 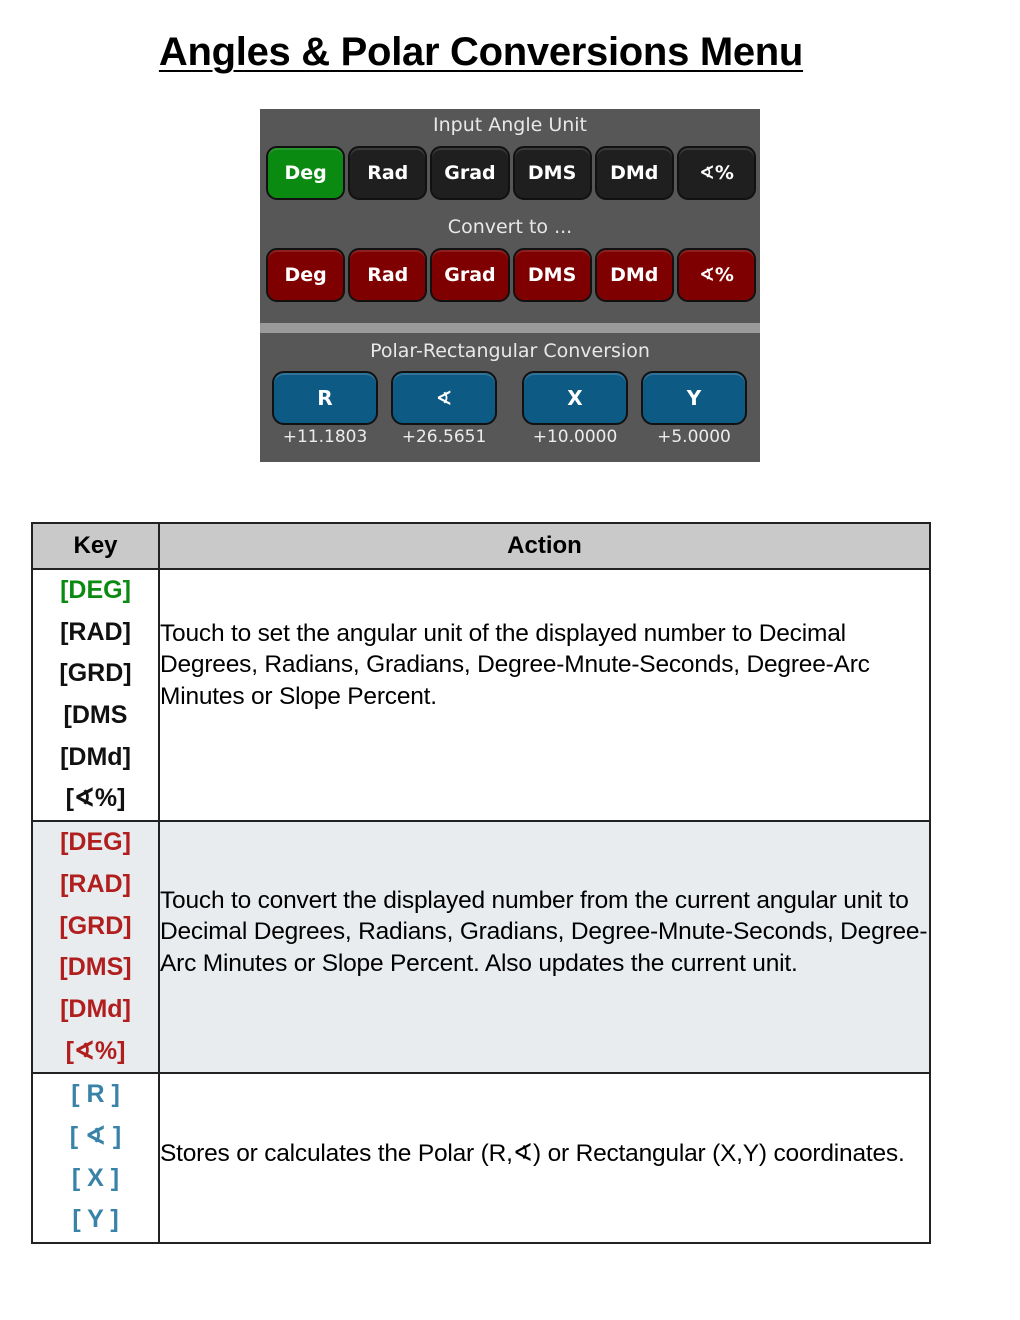 What do you see at coordinates (95, 967) in the screenshot?
I see `key-label-dms: [DMS]` at bounding box center [95, 967].